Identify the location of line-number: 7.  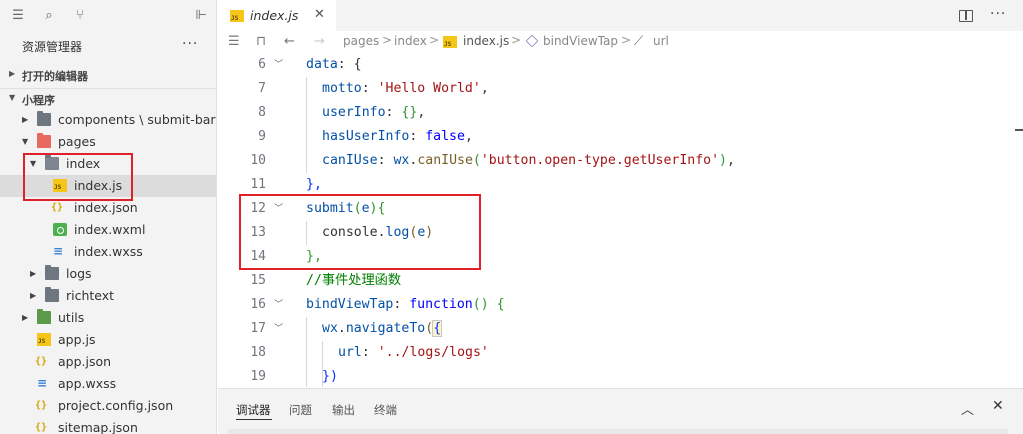
(262, 88).